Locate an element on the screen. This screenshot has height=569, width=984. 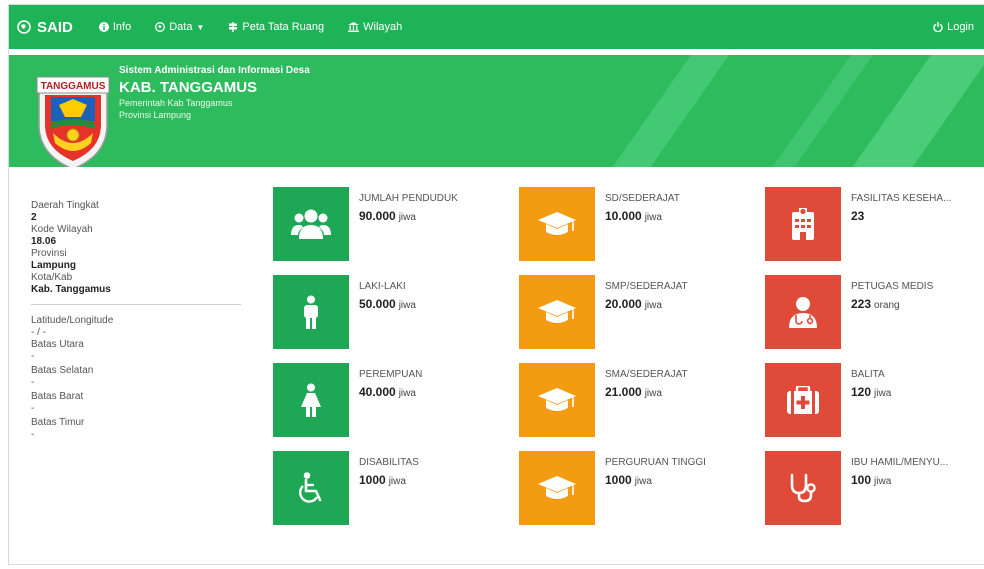
kode-wilayah-value: 18.06 is located at coordinates (44, 241).